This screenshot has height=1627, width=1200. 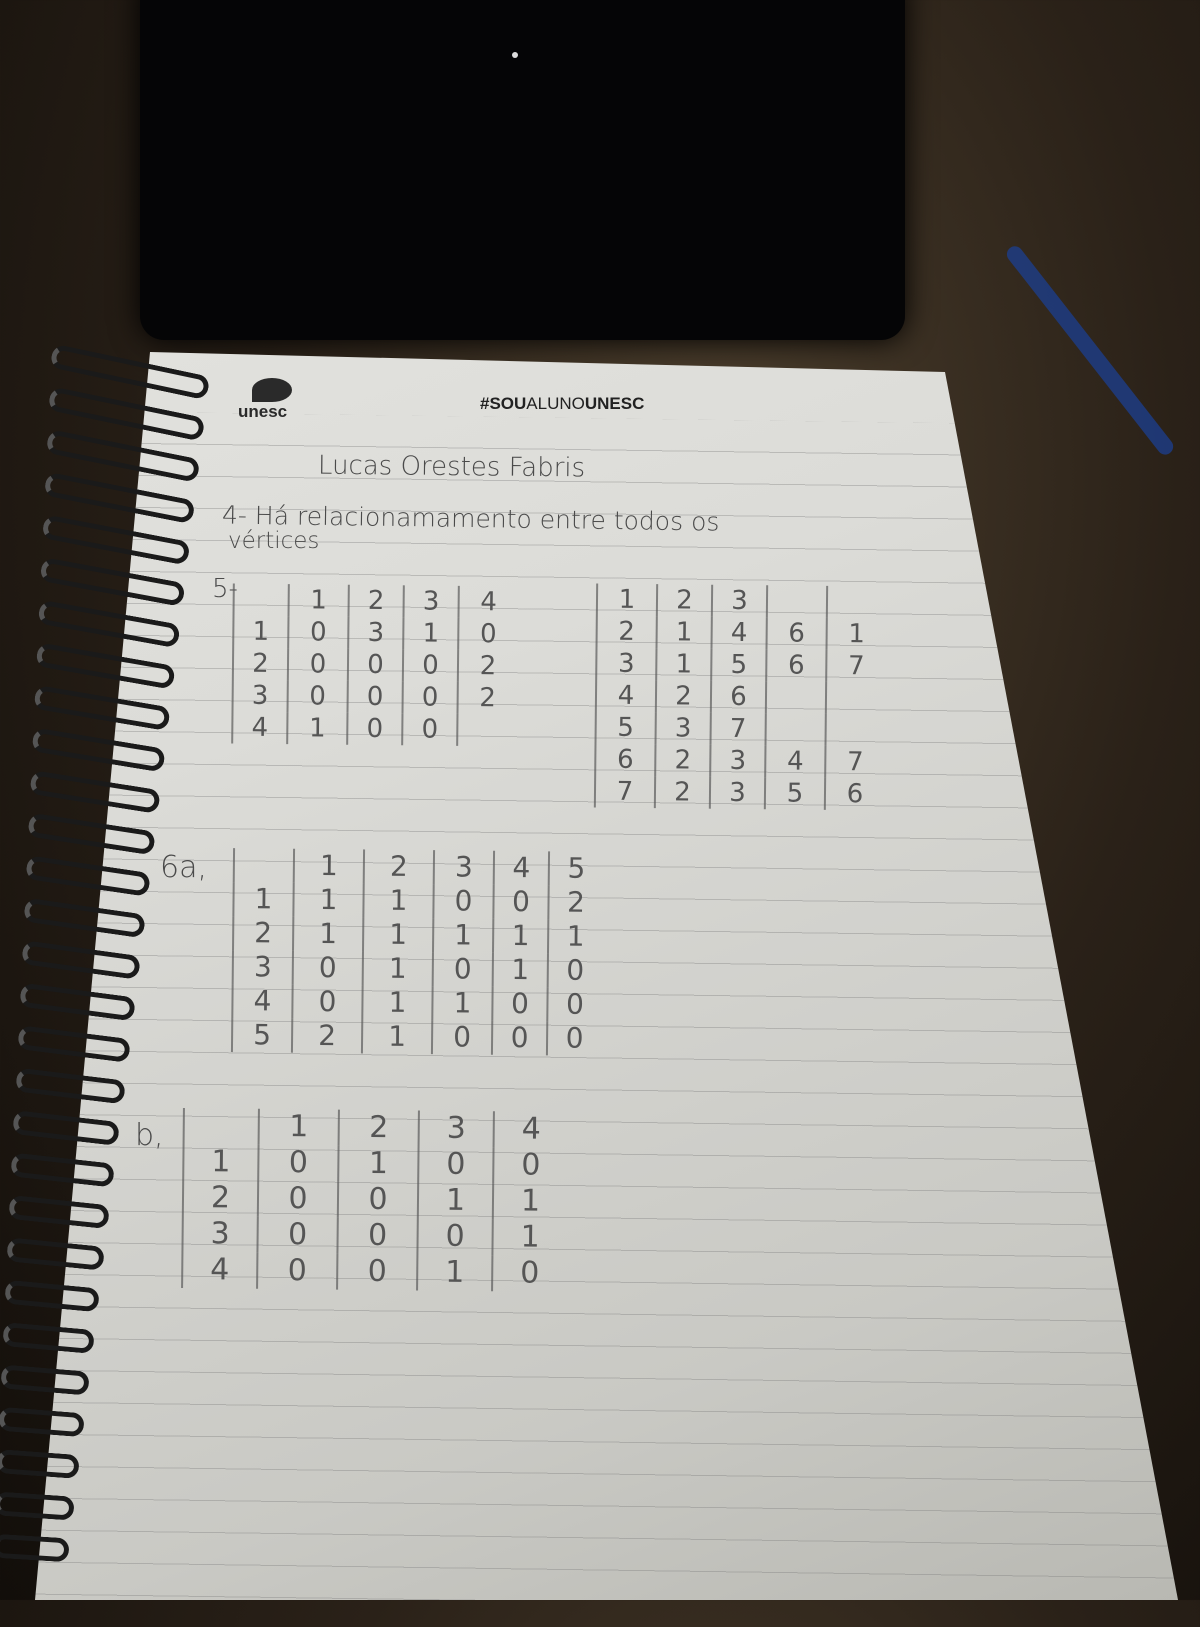 I want to click on table-header-cell: 4, so click(x=530, y=1130).